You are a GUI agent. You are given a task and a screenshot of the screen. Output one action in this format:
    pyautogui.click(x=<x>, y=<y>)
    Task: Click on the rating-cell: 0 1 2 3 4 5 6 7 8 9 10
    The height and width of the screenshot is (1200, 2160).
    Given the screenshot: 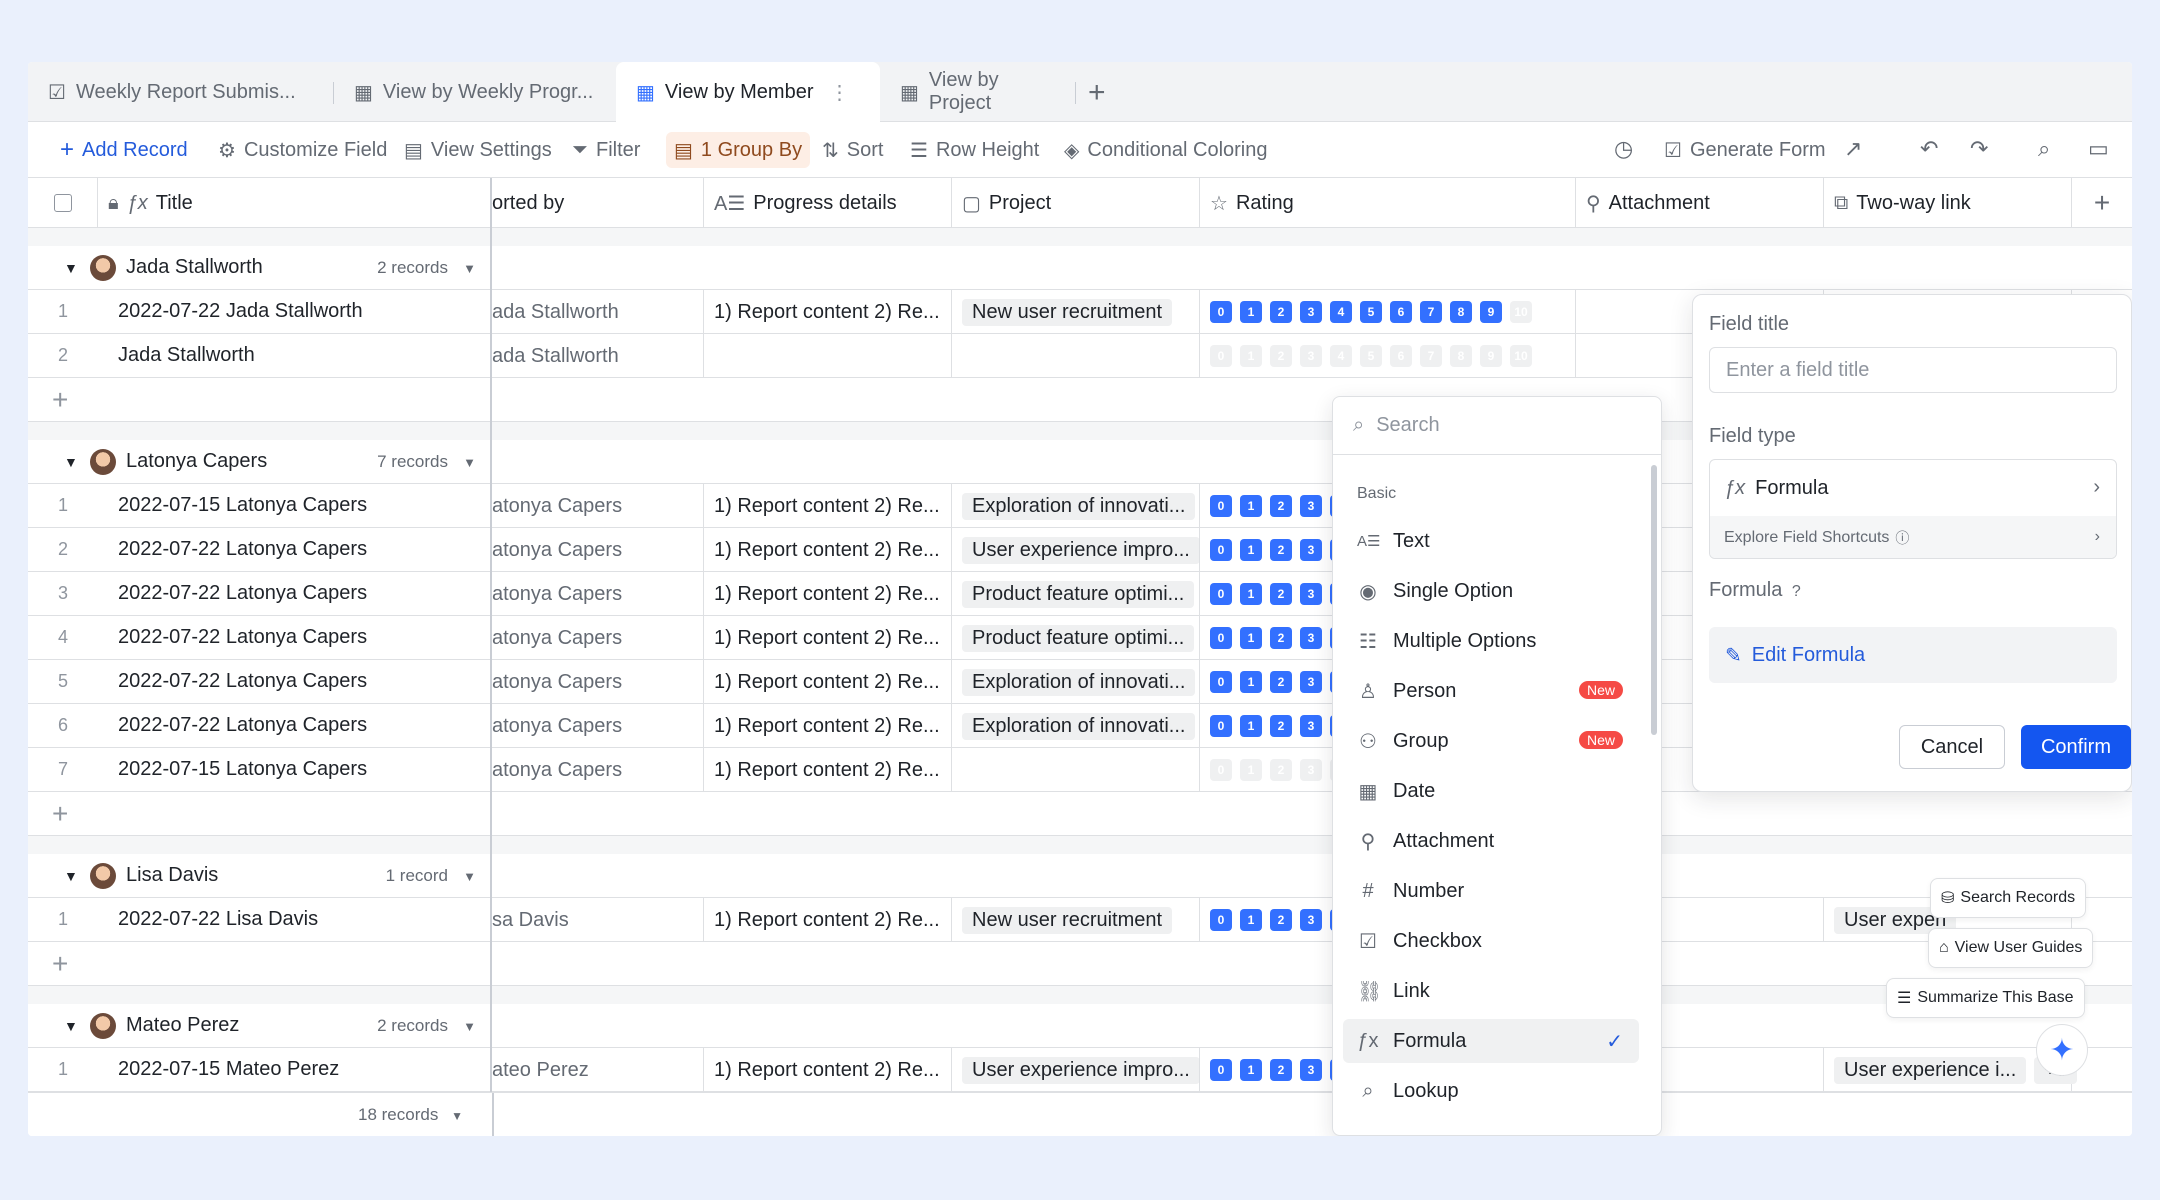 What is the action you would take?
    pyautogui.click(x=1388, y=356)
    